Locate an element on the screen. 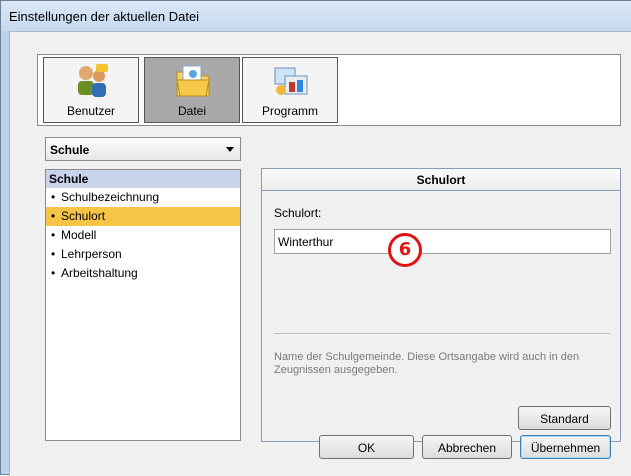 This screenshot has height=476, width=631. panel-divider is located at coordinates (442, 333).